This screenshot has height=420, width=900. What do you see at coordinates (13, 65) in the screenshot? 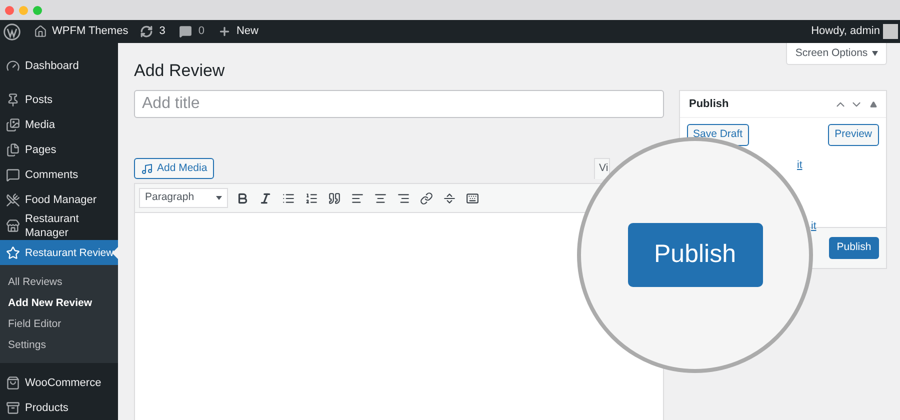
I see `gauge-icon` at bounding box center [13, 65].